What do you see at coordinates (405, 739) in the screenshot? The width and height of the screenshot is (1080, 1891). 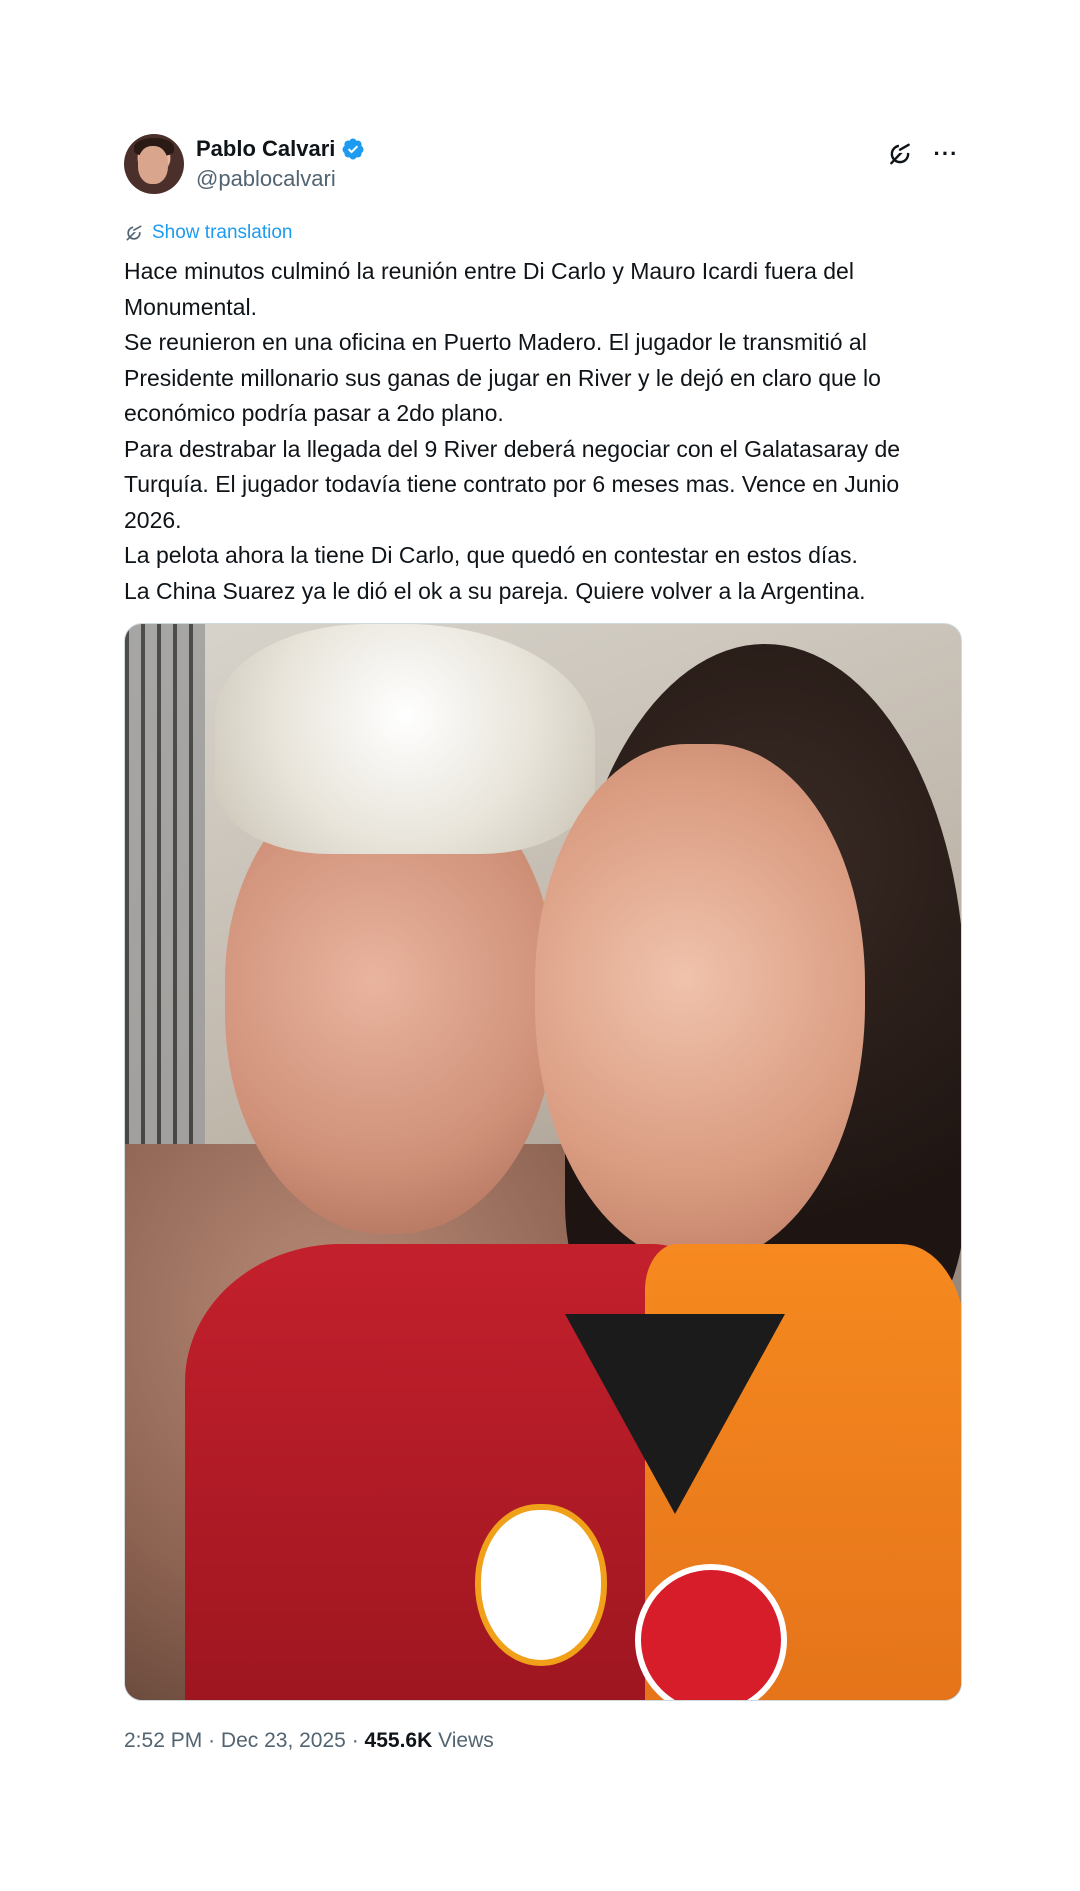 I see `photo-man-hair` at bounding box center [405, 739].